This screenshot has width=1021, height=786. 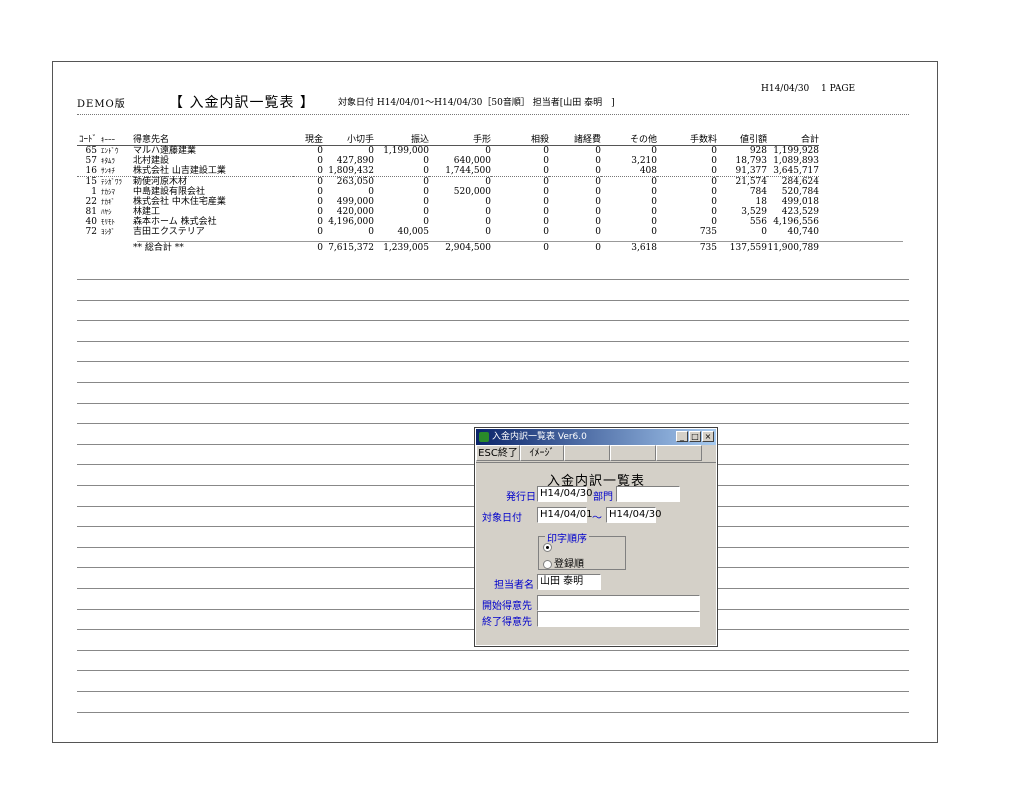 I want to click on app-icon, so click(x=484, y=437).